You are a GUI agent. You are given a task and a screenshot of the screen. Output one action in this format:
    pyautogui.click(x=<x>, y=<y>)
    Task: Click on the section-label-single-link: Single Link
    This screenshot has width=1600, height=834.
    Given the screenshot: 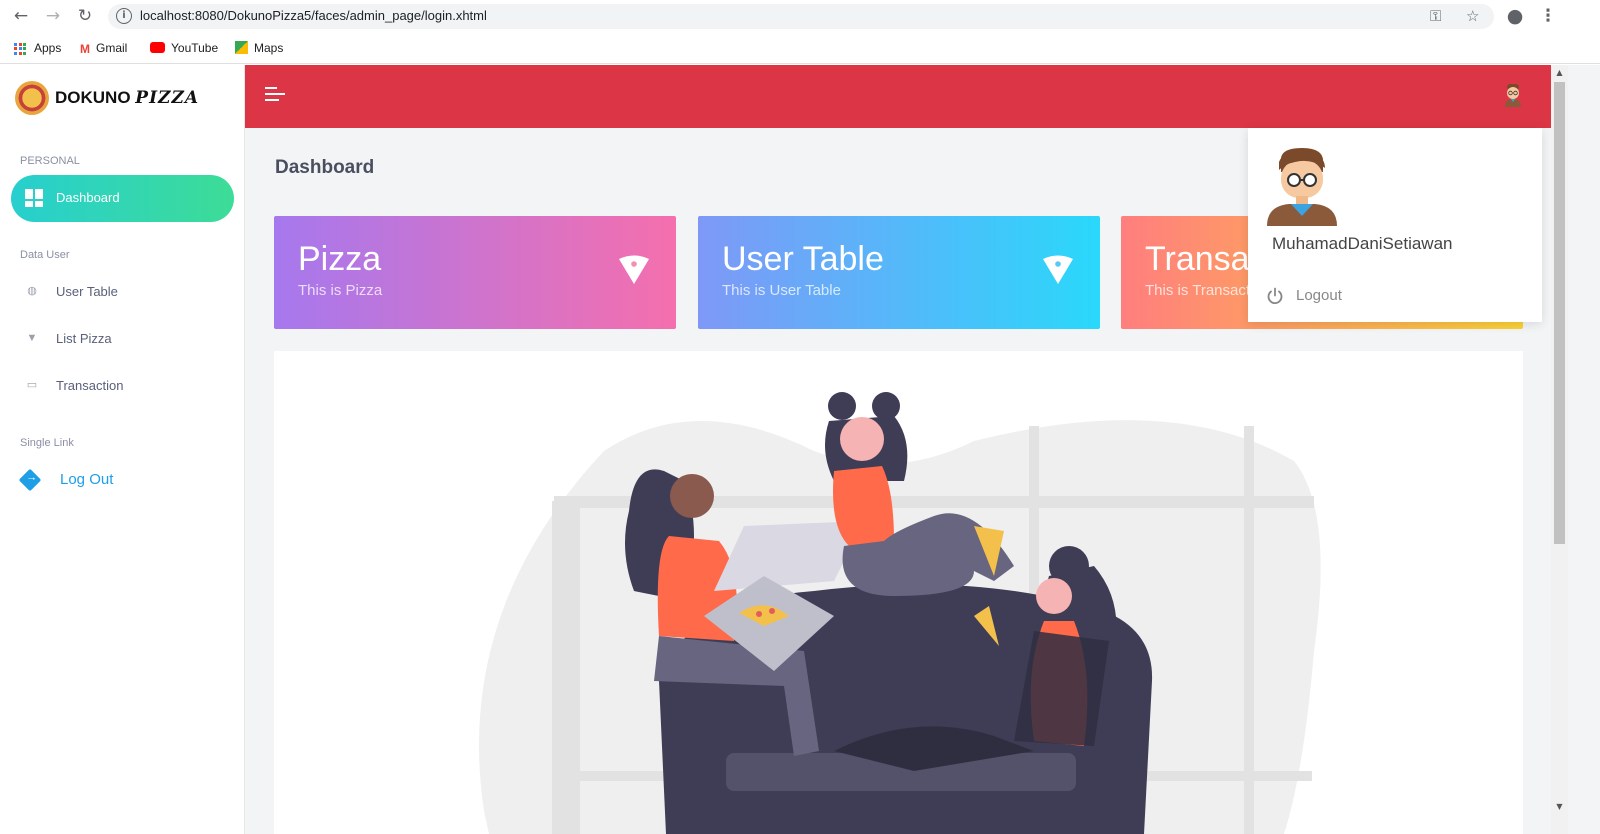 What is the action you would take?
    pyautogui.click(x=47, y=443)
    